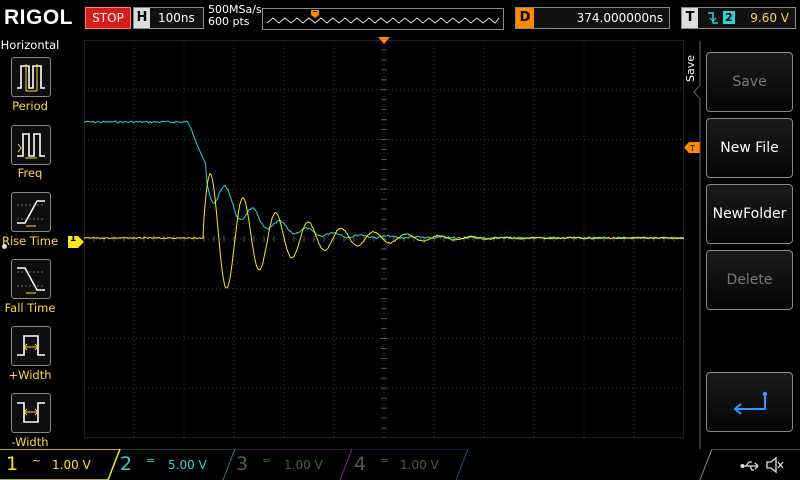 Image resolution: width=800 pixels, height=480 pixels. What do you see at coordinates (30, 173) in the screenshot?
I see `freq-label: Freq` at bounding box center [30, 173].